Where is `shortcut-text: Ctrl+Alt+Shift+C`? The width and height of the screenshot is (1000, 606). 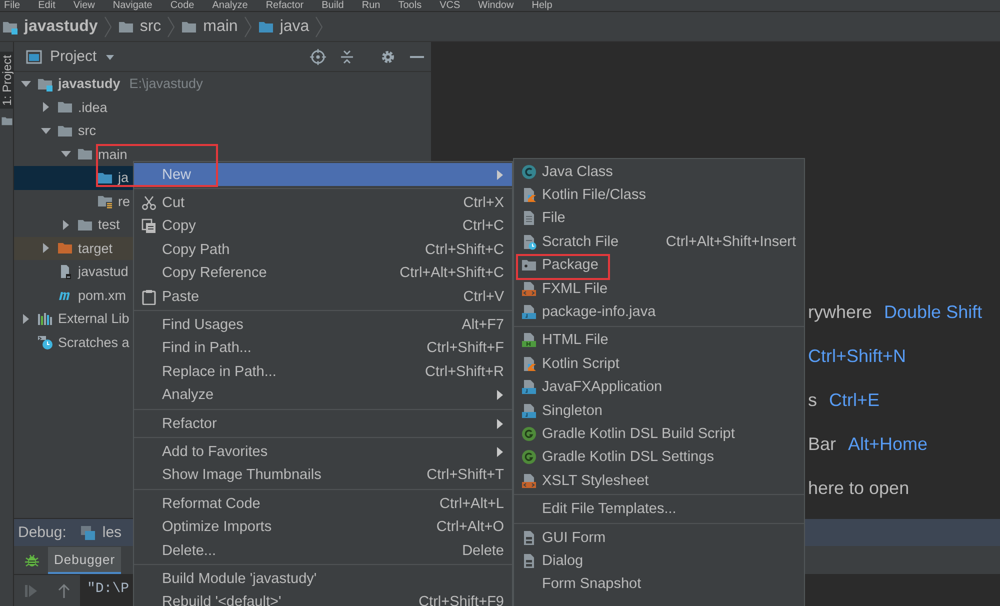
shortcut-text: Ctrl+Alt+Shift+C is located at coordinates (452, 273).